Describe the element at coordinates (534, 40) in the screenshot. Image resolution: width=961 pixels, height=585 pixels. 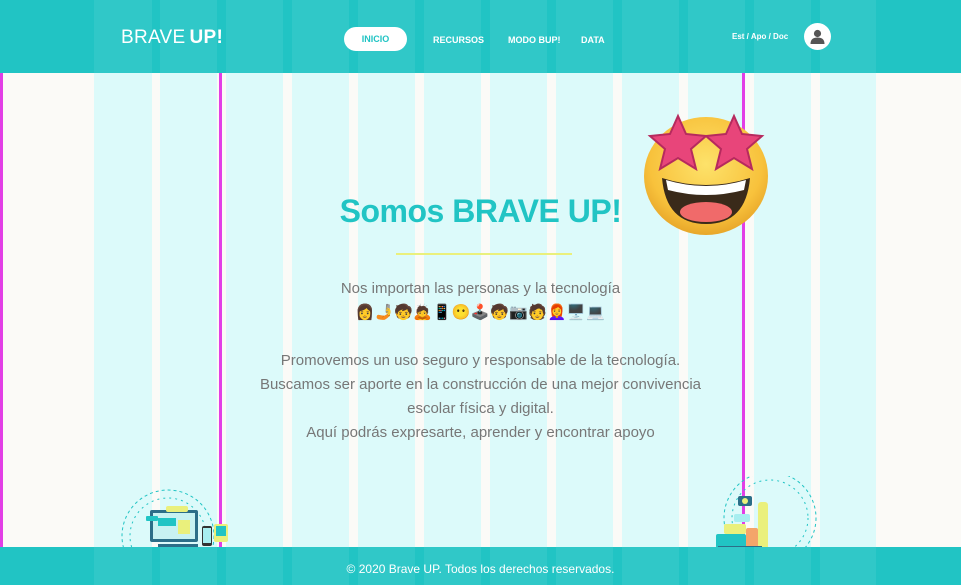
I see `nav-modo-bup-link: MODO BUP!` at that location.